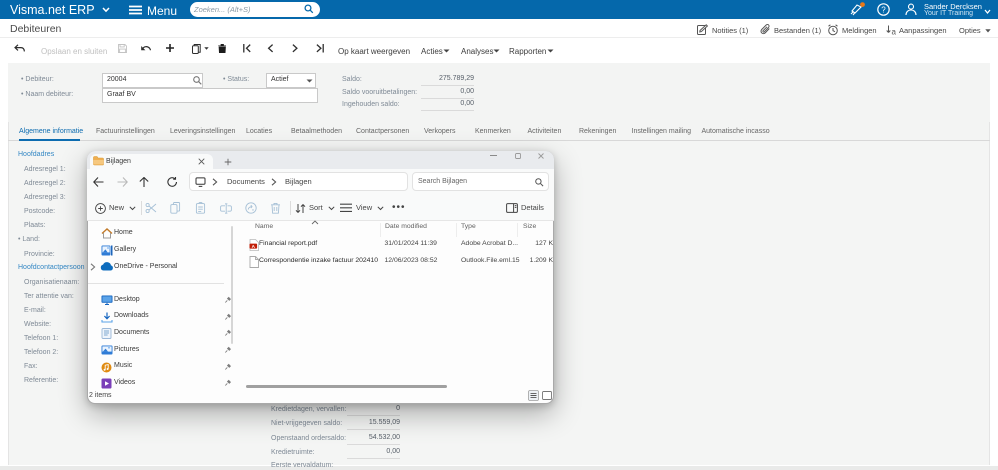 This screenshot has width=998, height=470. I want to click on svg-text: a, so click(894, 32).